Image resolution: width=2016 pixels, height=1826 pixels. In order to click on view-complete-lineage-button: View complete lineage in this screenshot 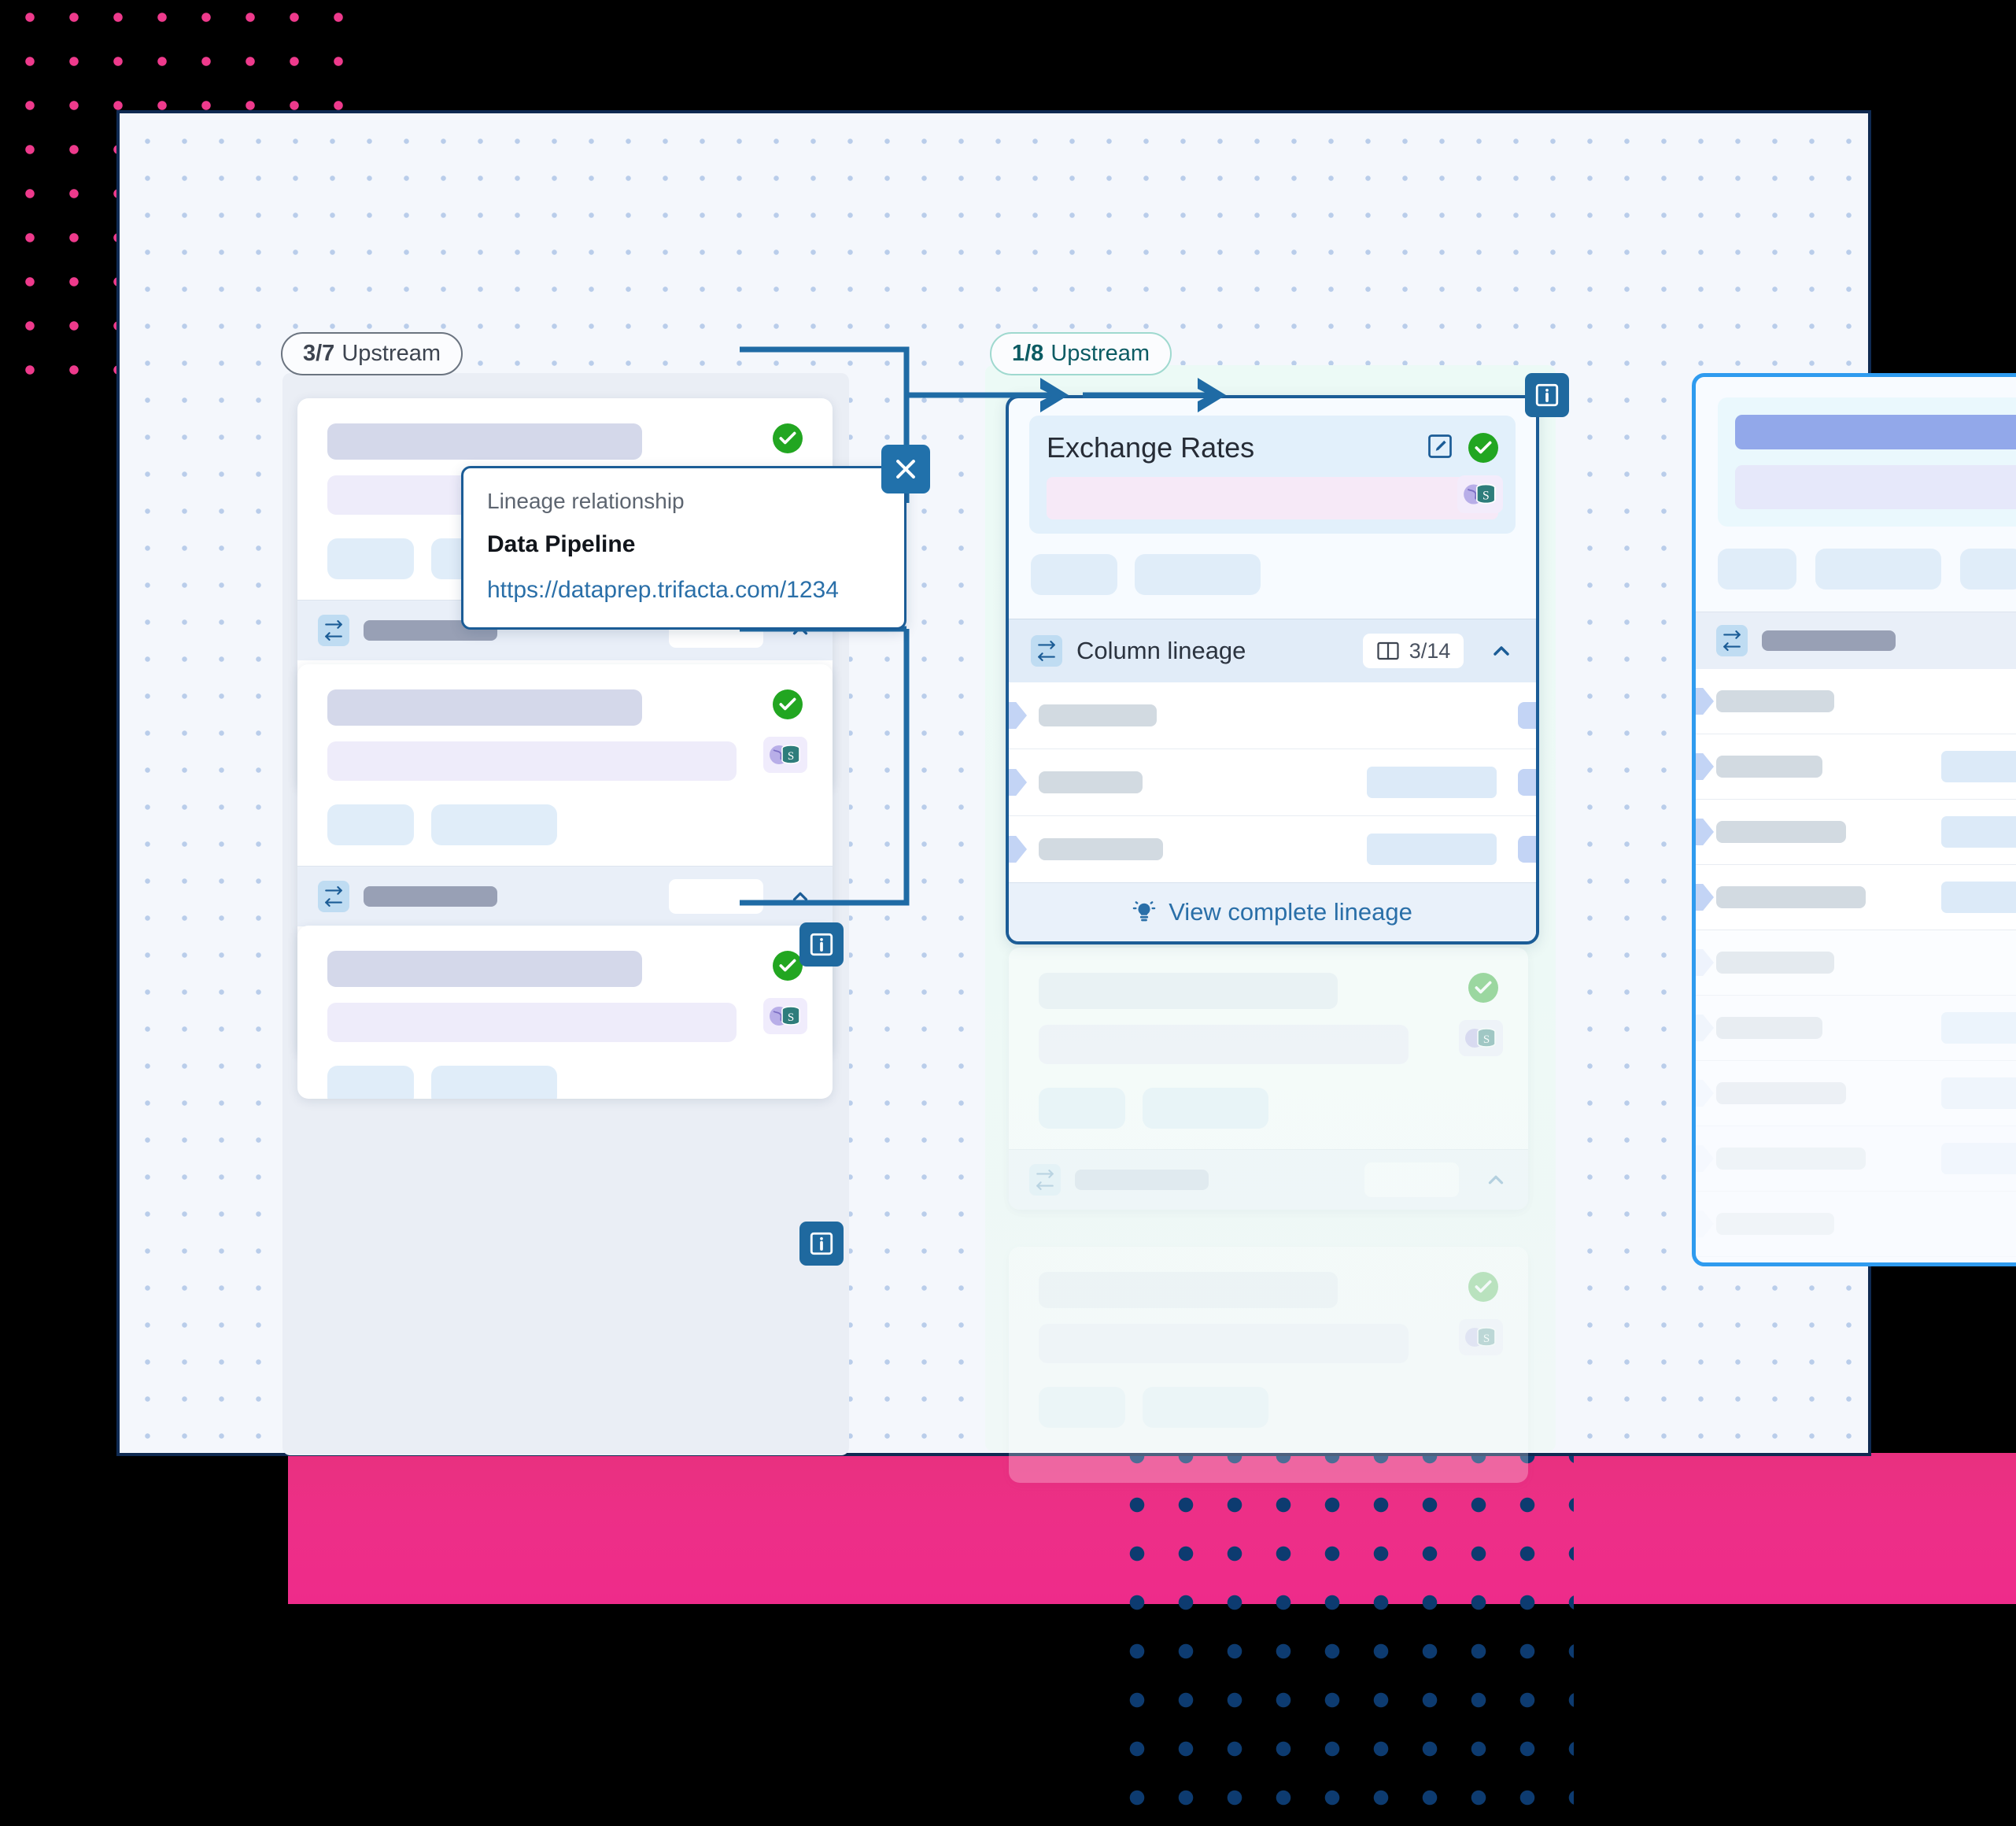, I will do `click(1272, 911)`.